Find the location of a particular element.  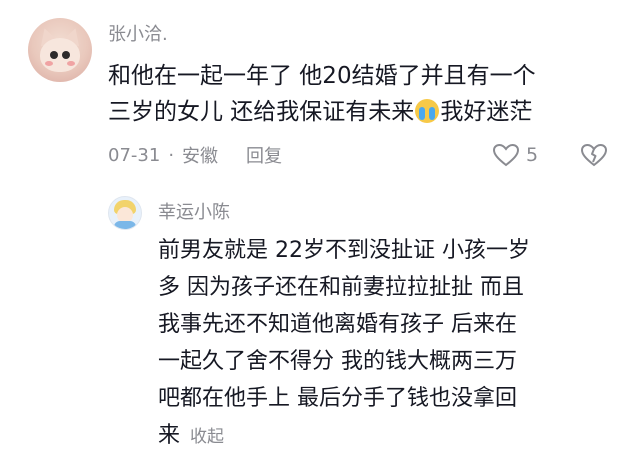

broken-heart-icon is located at coordinates (594, 155).